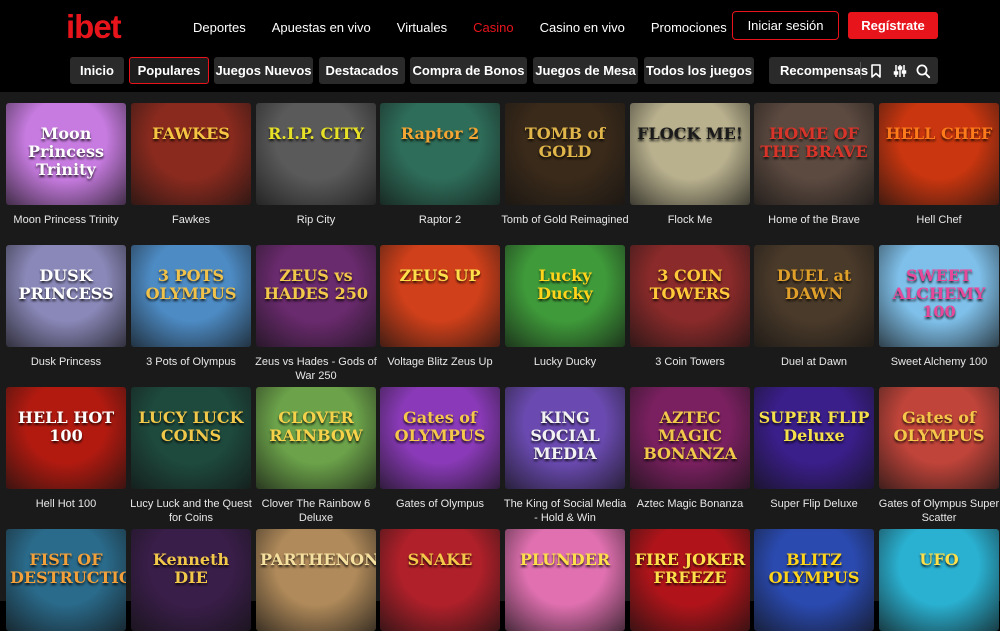 The image size is (1000, 631). I want to click on game-title: Fawkes, so click(191, 220).